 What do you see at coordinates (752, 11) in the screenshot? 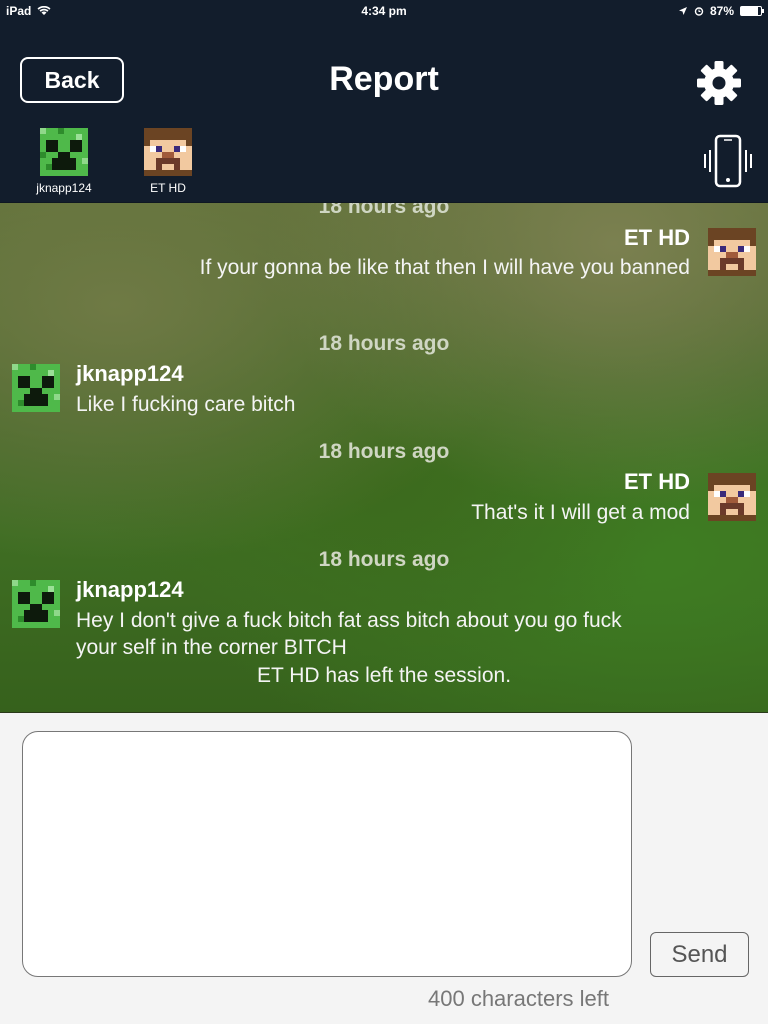
I see `battery-icon` at bounding box center [752, 11].